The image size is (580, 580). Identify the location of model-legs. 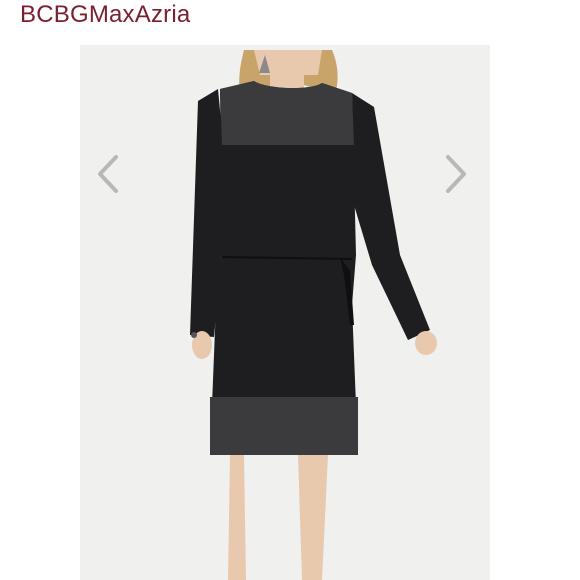
(237, 517).